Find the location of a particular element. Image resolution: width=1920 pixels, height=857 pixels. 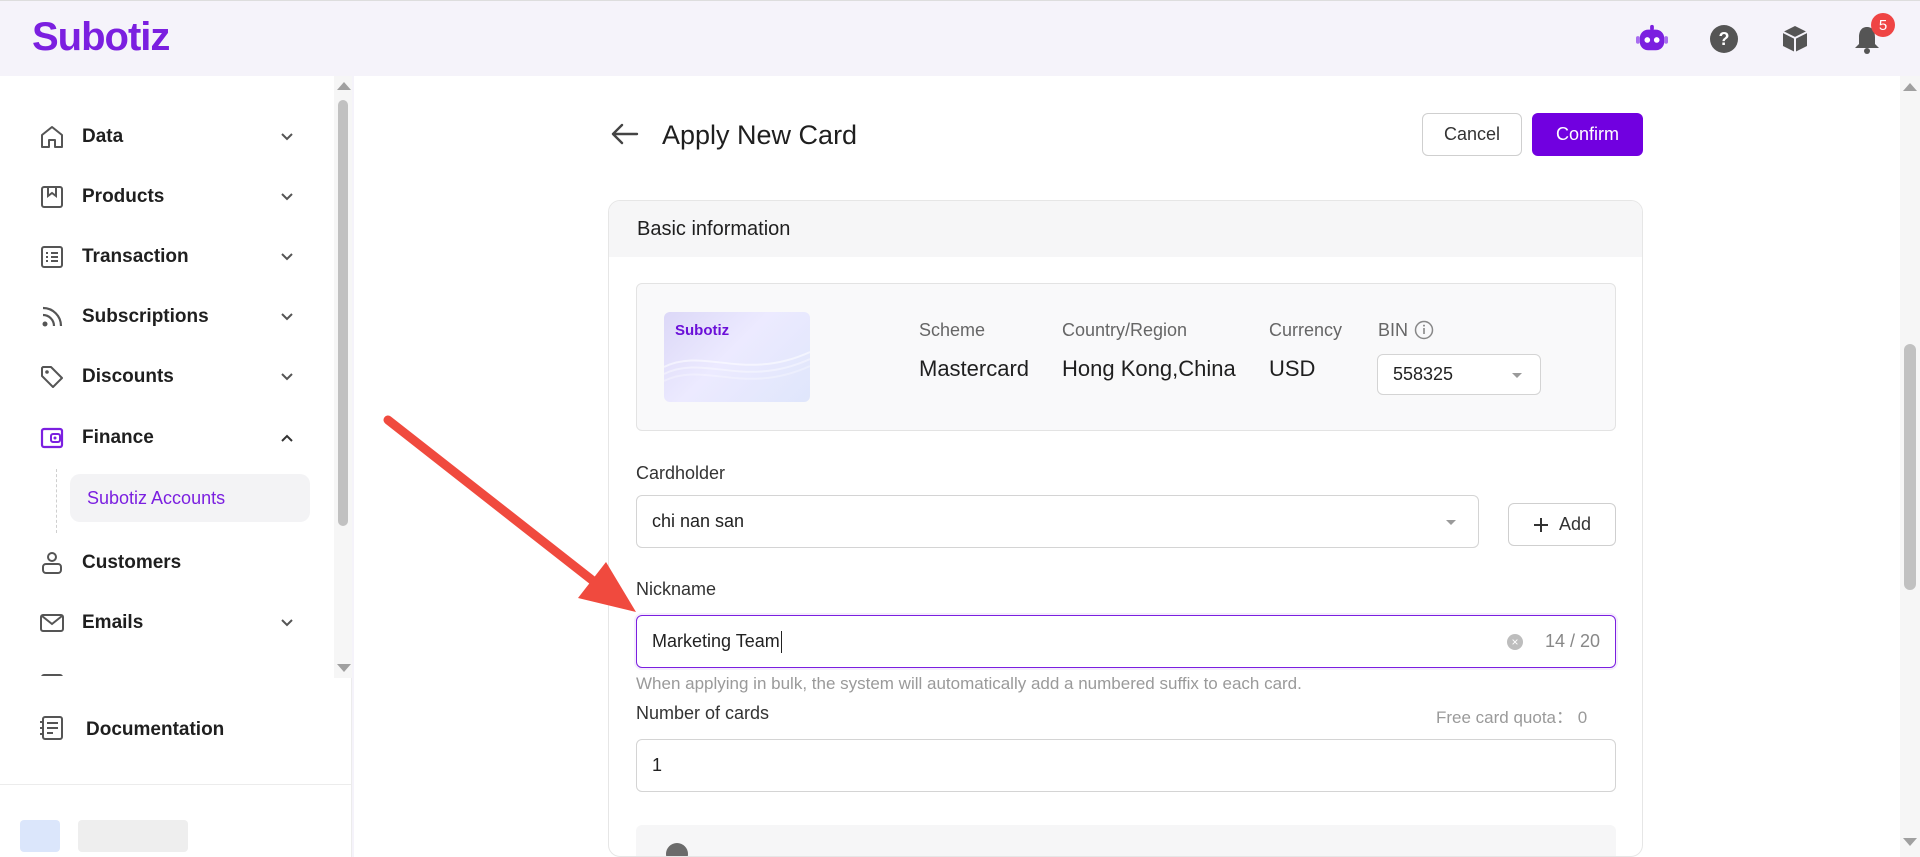

document-icon is located at coordinates (52, 730).